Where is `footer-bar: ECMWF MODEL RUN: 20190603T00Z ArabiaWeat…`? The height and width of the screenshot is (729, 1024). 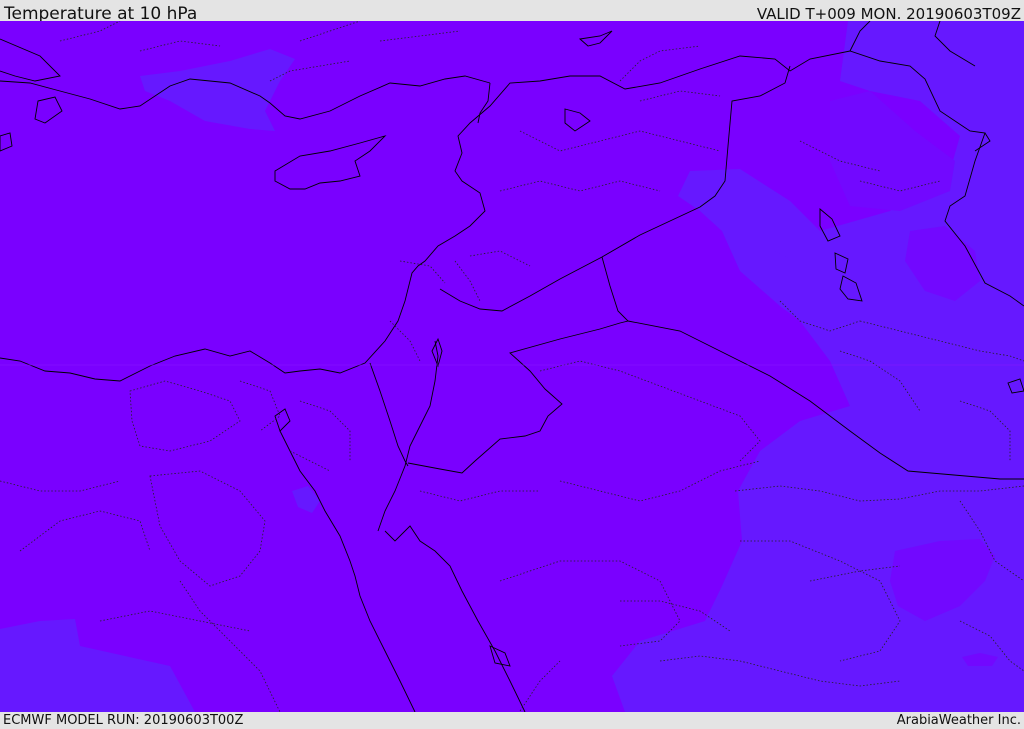
footer-bar: ECMWF MODEL RUN: 20190603T00Z ArabiaWeat… is located at coordinates (512, 720).